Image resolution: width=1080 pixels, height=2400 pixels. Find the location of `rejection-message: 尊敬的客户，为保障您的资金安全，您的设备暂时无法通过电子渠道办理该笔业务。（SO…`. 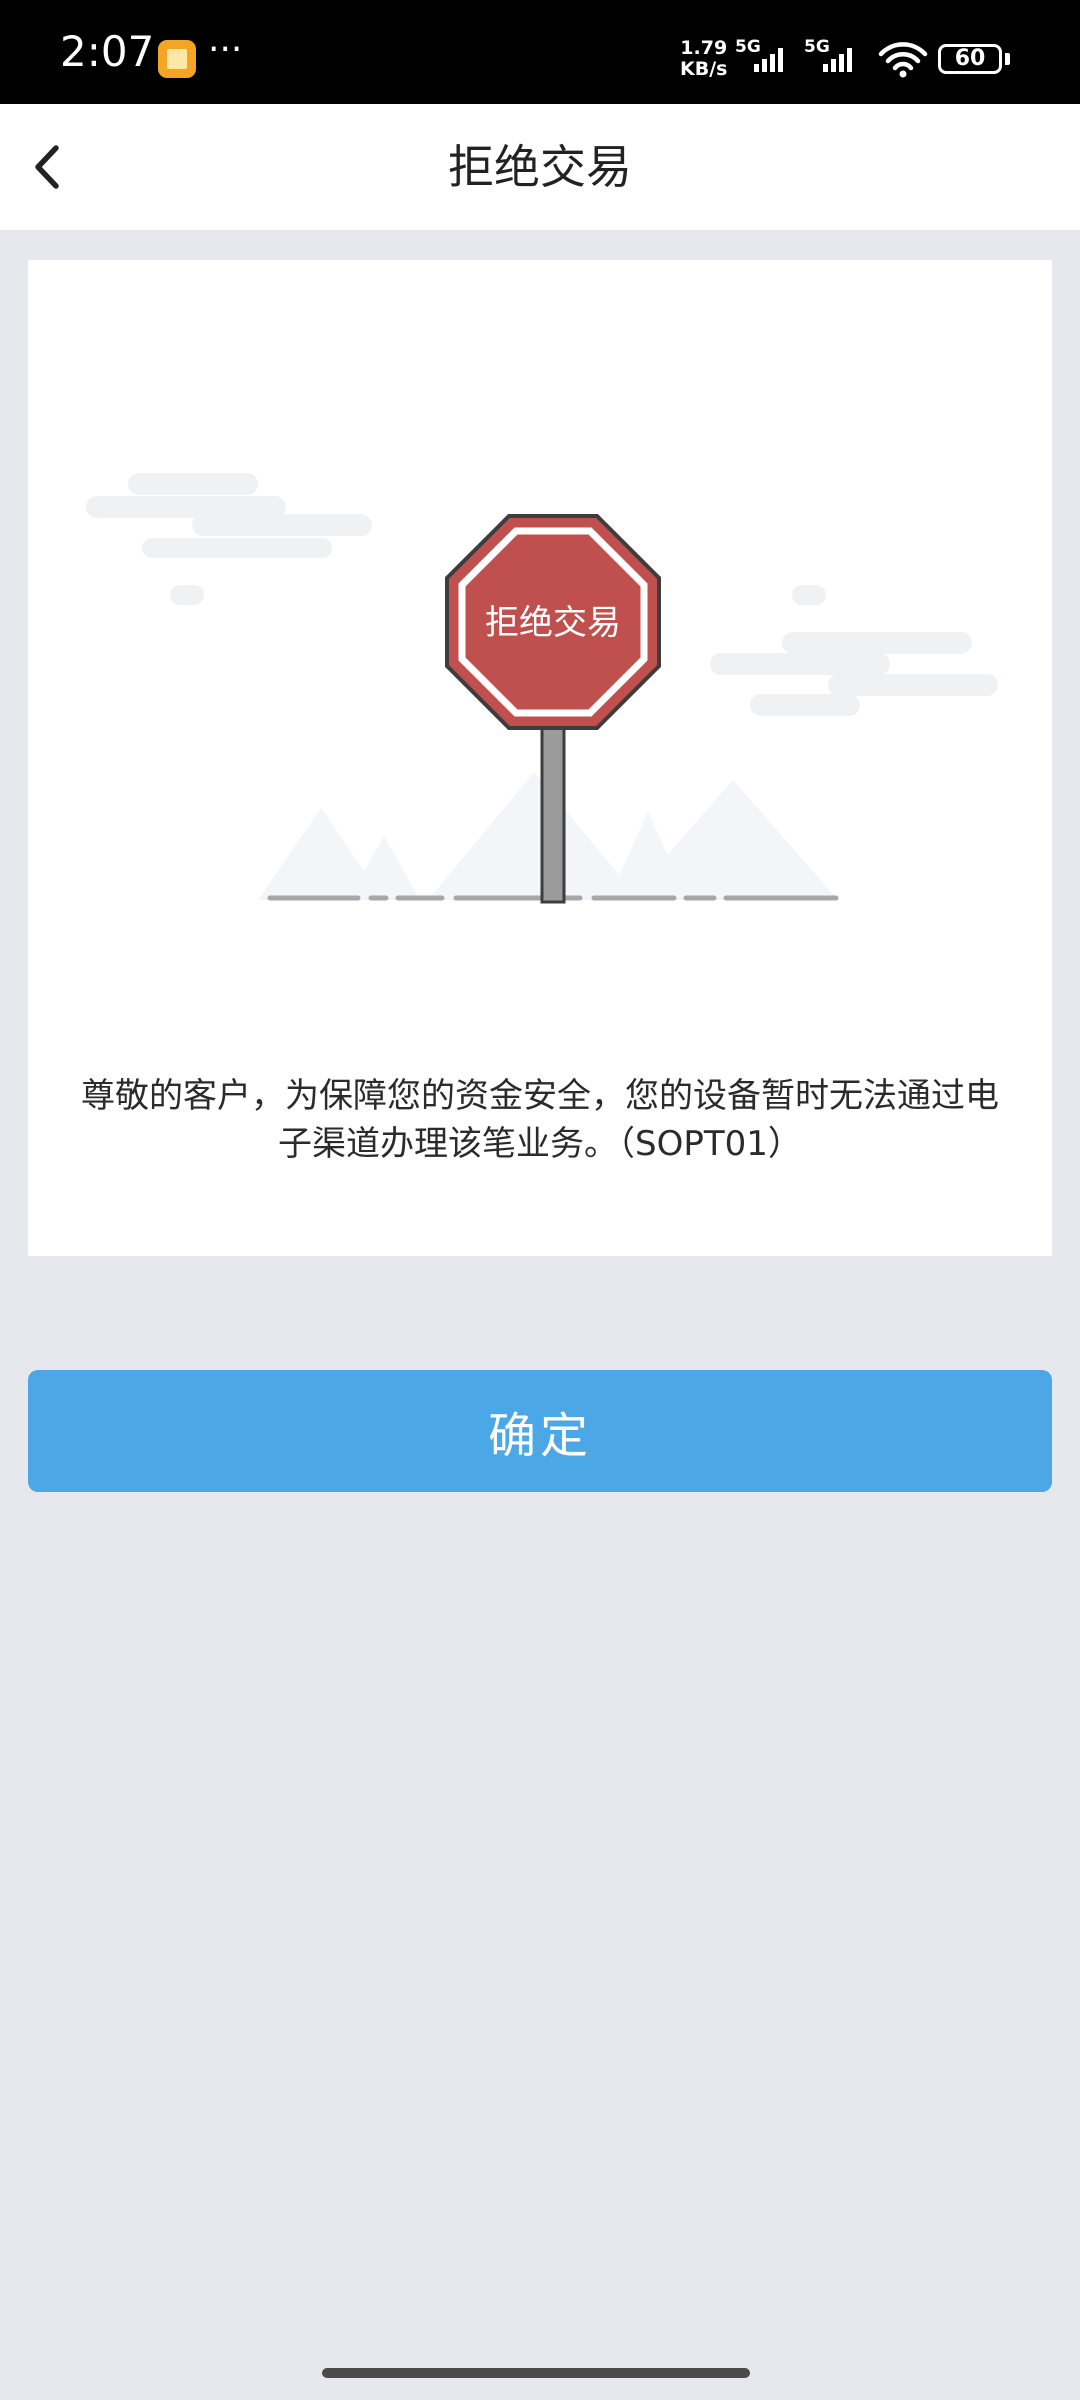

rejection-message: 尊敬的客户，为保障您的资金安全，您的设备暂时无法通过电子渠道办理该笔业务。（SO… is located at coordinates (540, 1120).